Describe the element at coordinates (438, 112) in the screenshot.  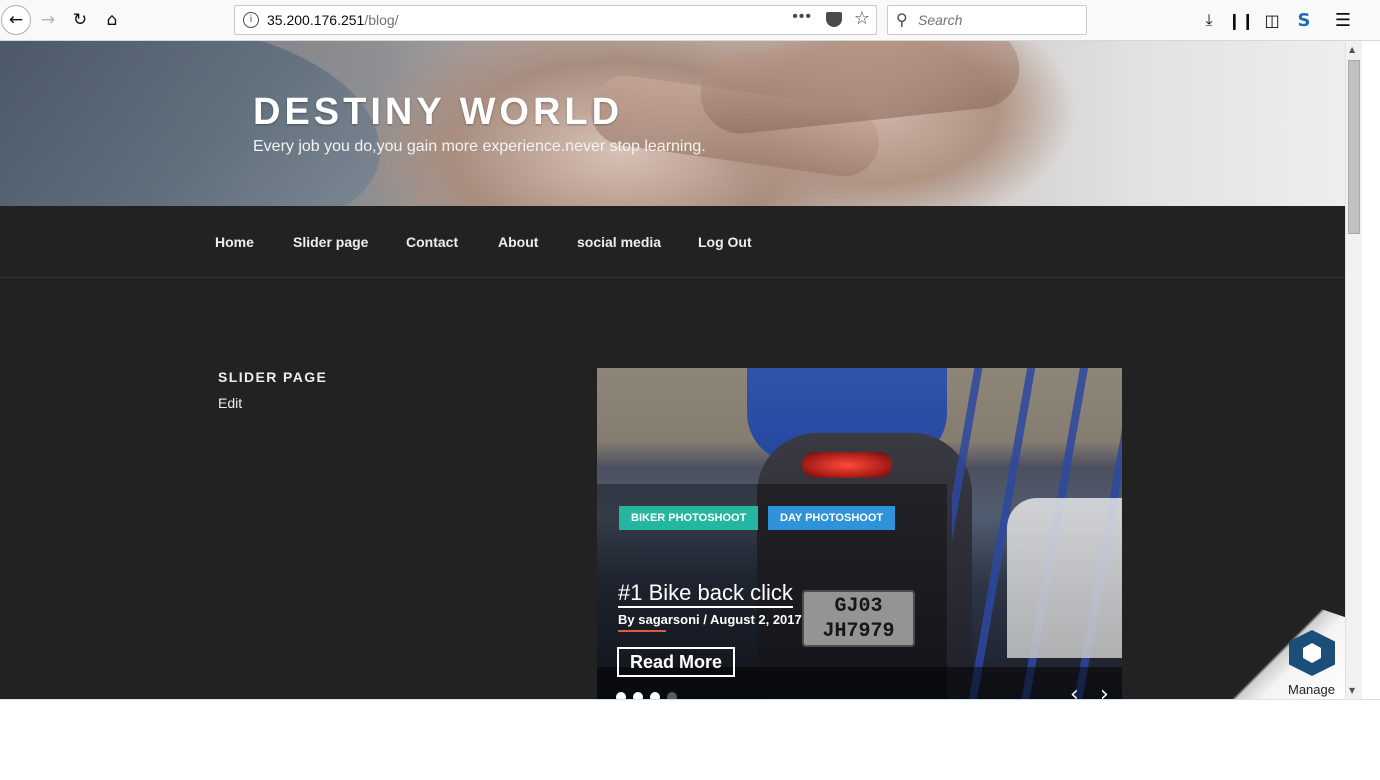
I see `site-title: DESTINY WORLD` at that location.